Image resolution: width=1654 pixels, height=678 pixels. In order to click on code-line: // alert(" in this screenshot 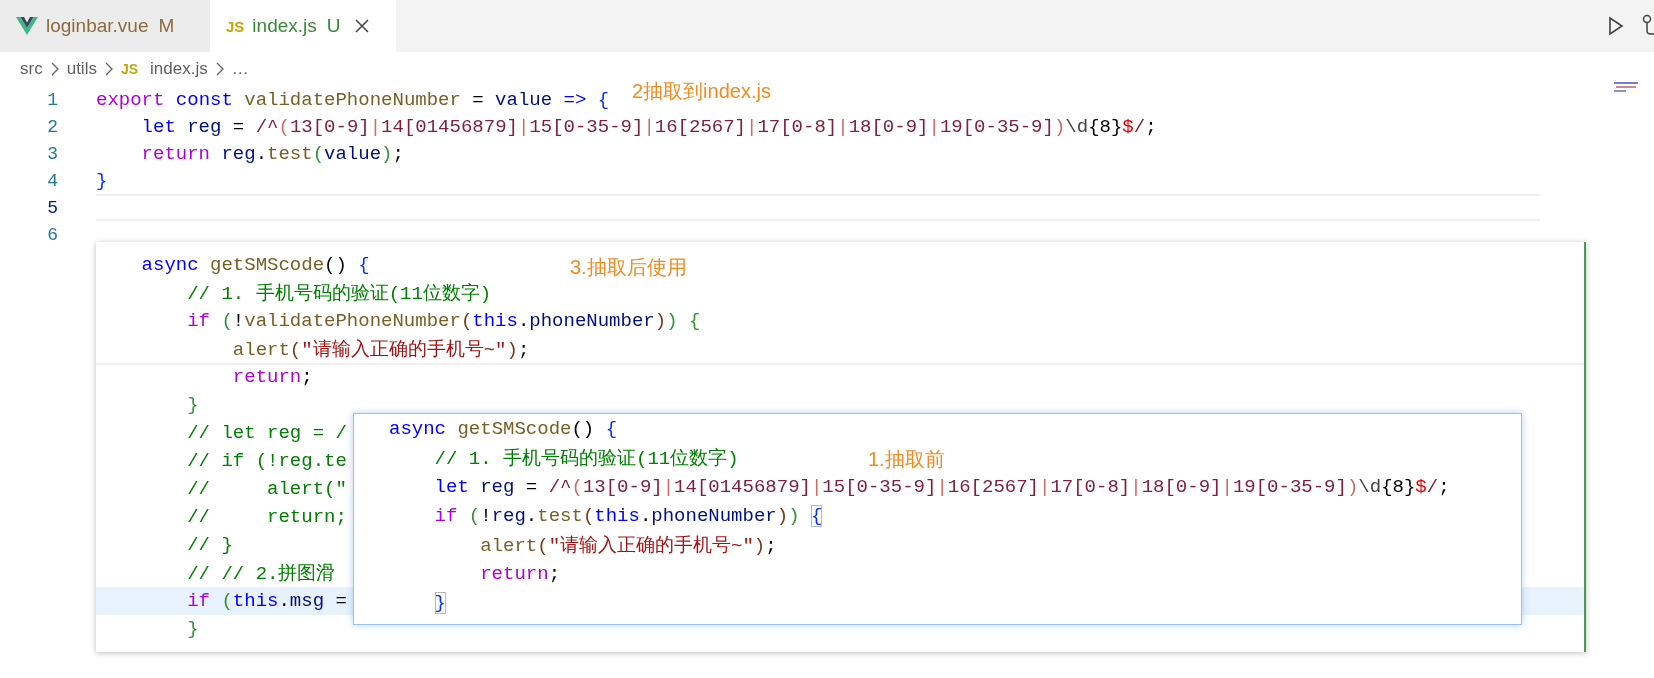, I will do `click(266, 489)`.